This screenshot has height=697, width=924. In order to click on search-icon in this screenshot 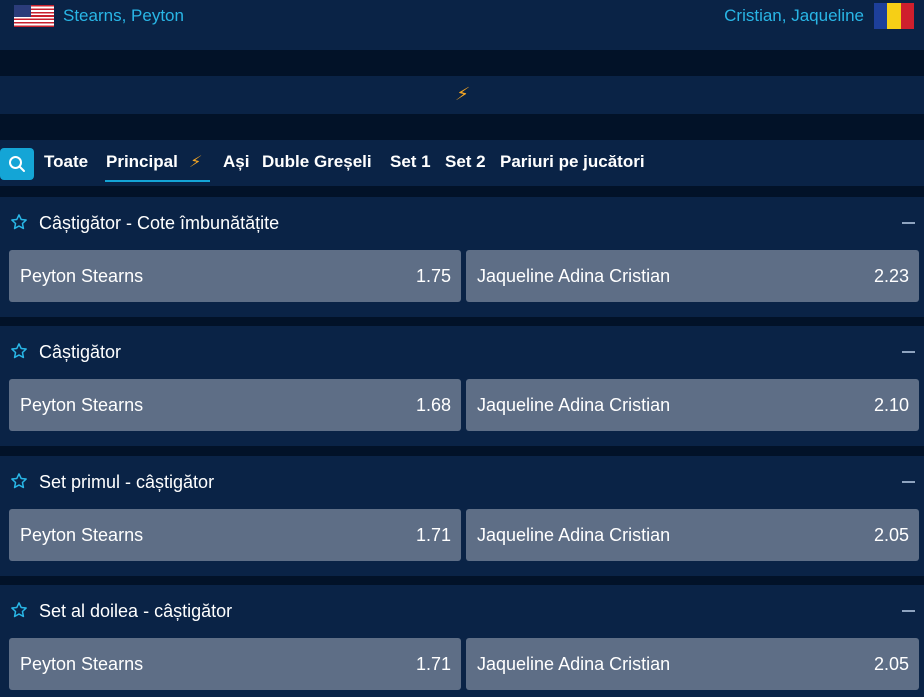, I will do `click(17, 164)`.